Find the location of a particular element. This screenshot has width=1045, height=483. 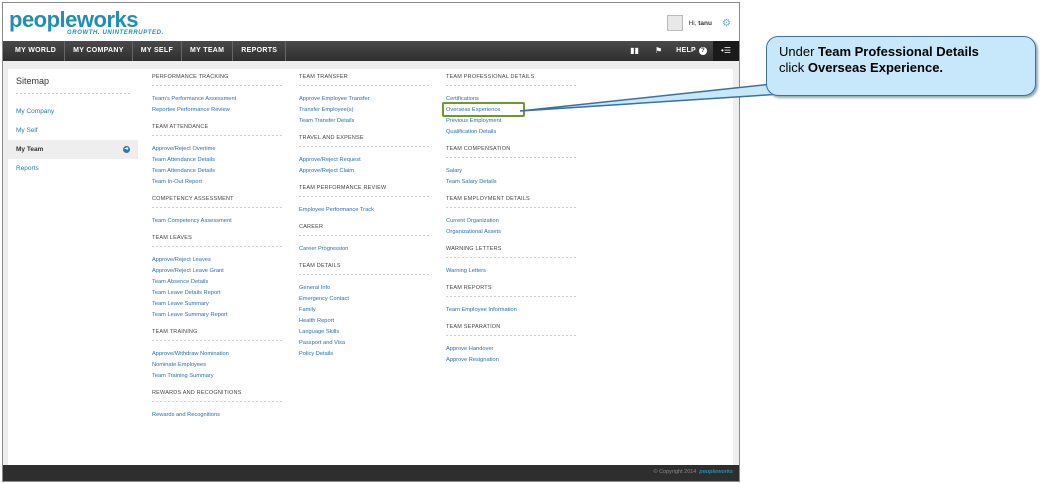

callout-line-1: Under Team Professional Details is located at coordinates (902, 52).